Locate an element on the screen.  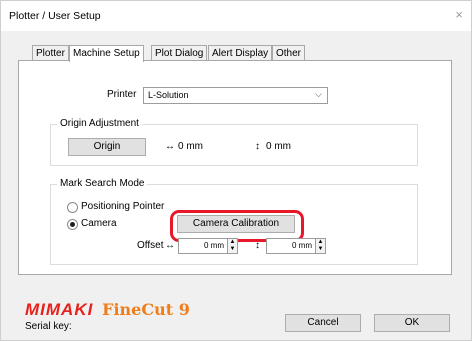
printer-value: L-Solution is located at coordinates (168, 95).